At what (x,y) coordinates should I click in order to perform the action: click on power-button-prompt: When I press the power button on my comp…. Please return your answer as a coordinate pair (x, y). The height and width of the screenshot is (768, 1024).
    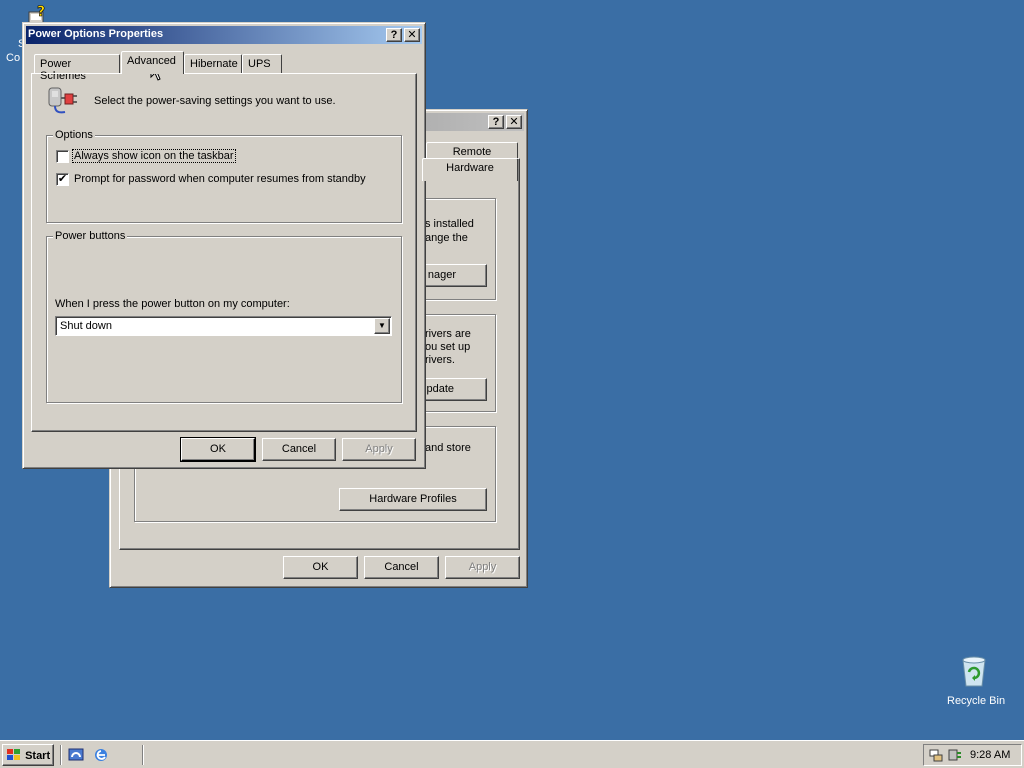
    Looking at the image, I should click on (172, 304).